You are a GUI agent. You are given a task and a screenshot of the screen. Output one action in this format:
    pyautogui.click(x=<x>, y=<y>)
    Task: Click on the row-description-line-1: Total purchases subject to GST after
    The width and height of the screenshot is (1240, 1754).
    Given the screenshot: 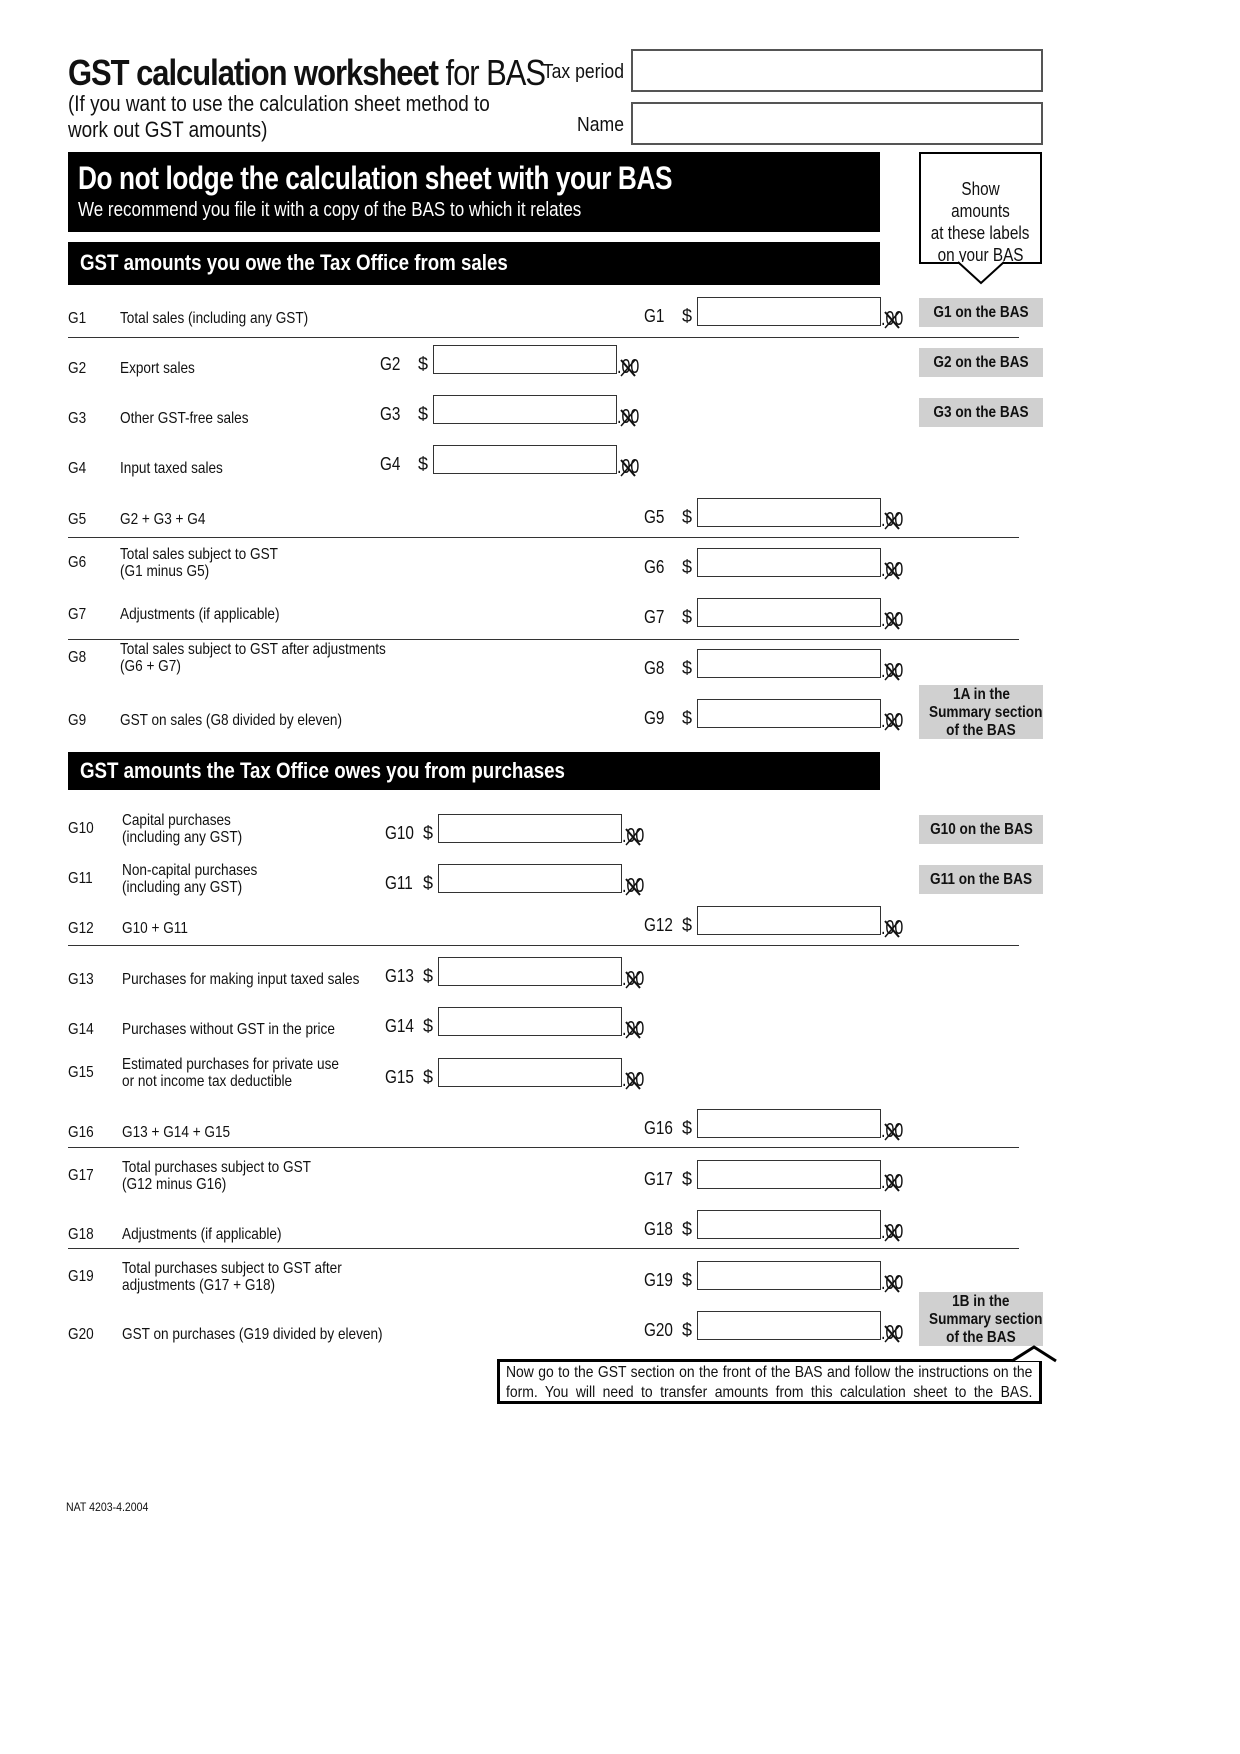 What is the action you would take?
    pyautogui.click(x=232, y=1268)
    